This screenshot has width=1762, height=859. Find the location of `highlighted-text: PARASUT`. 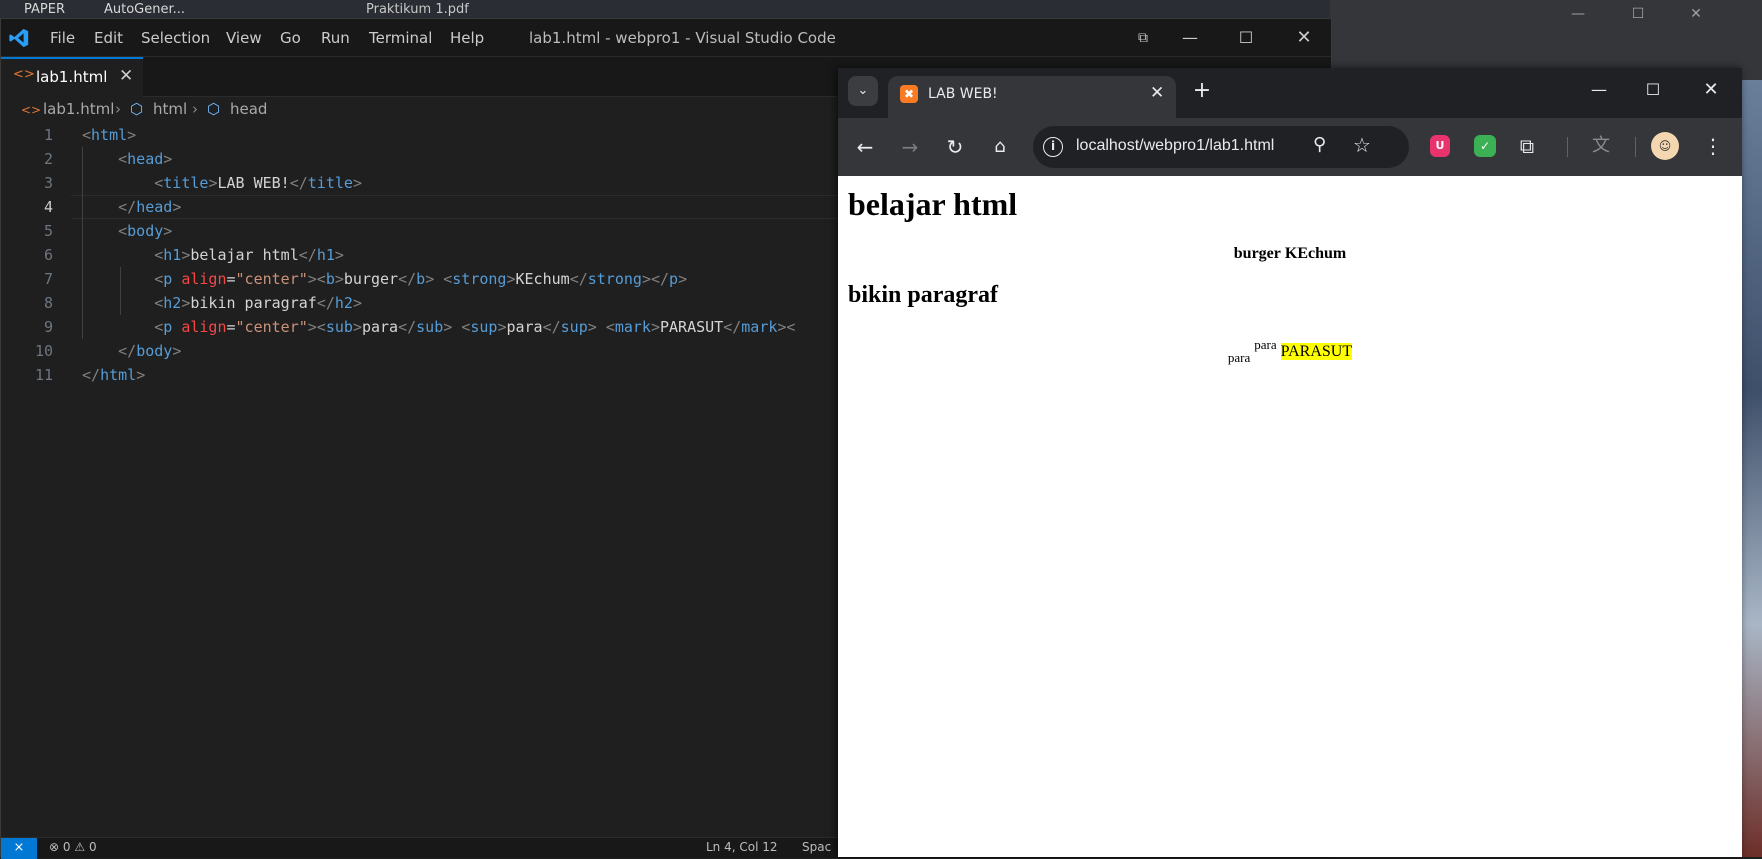

highlighted-text: PARASUT is located at coordinates (1316, 351).